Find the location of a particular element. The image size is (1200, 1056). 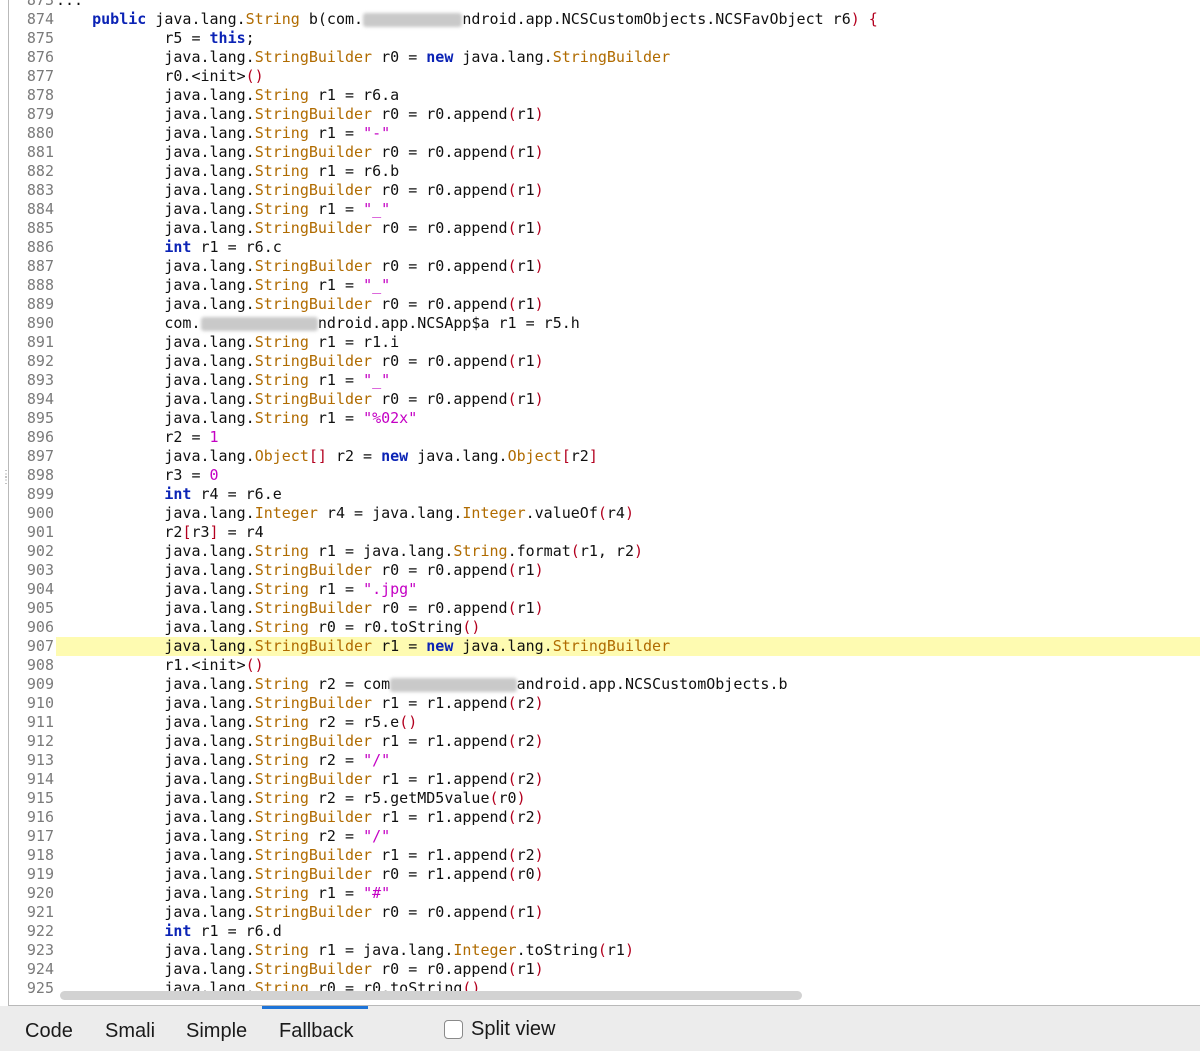

code-token: r1 = r6.d is located at coordinates (236, 931).